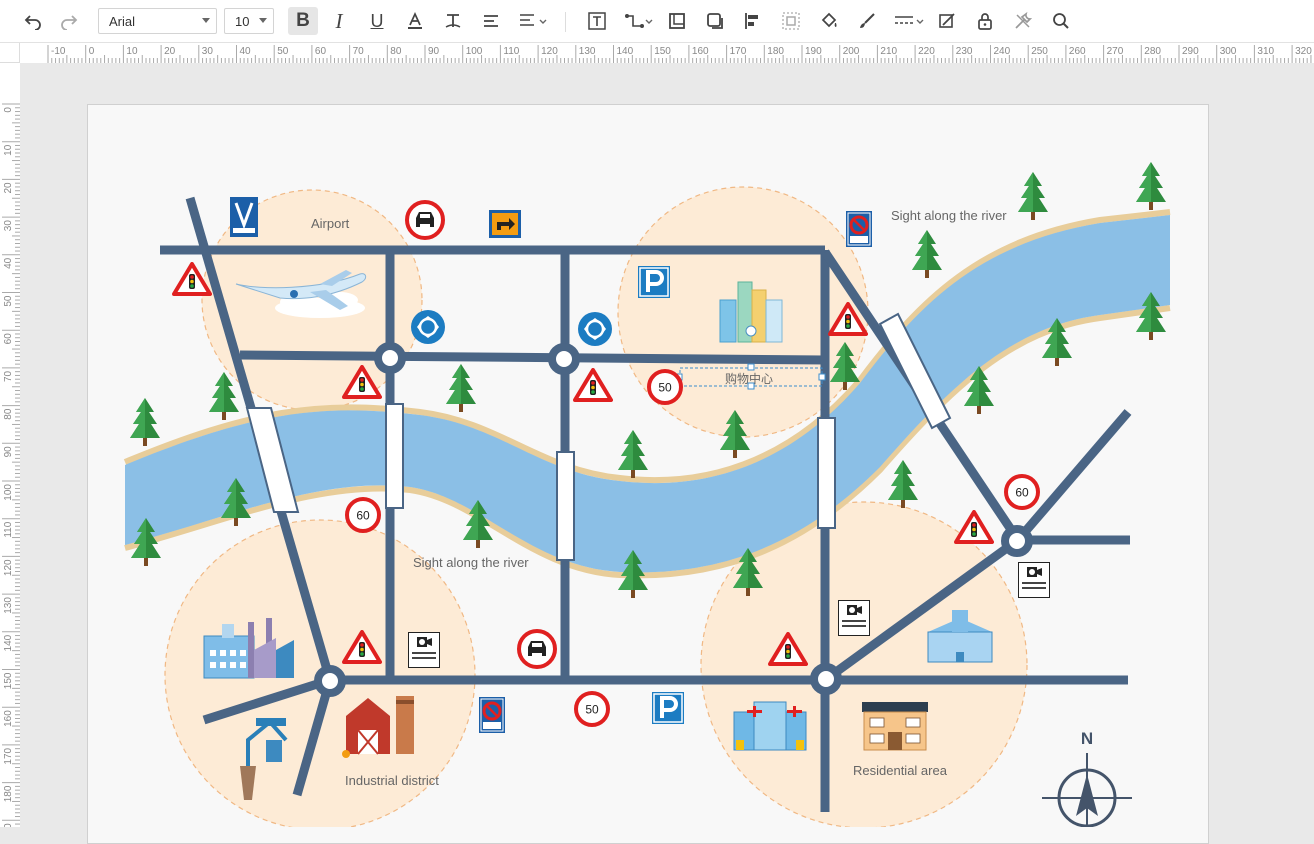 This screenshot has height=844, width=1314. I want to click on font-size-value: 10, so click(242, 21).